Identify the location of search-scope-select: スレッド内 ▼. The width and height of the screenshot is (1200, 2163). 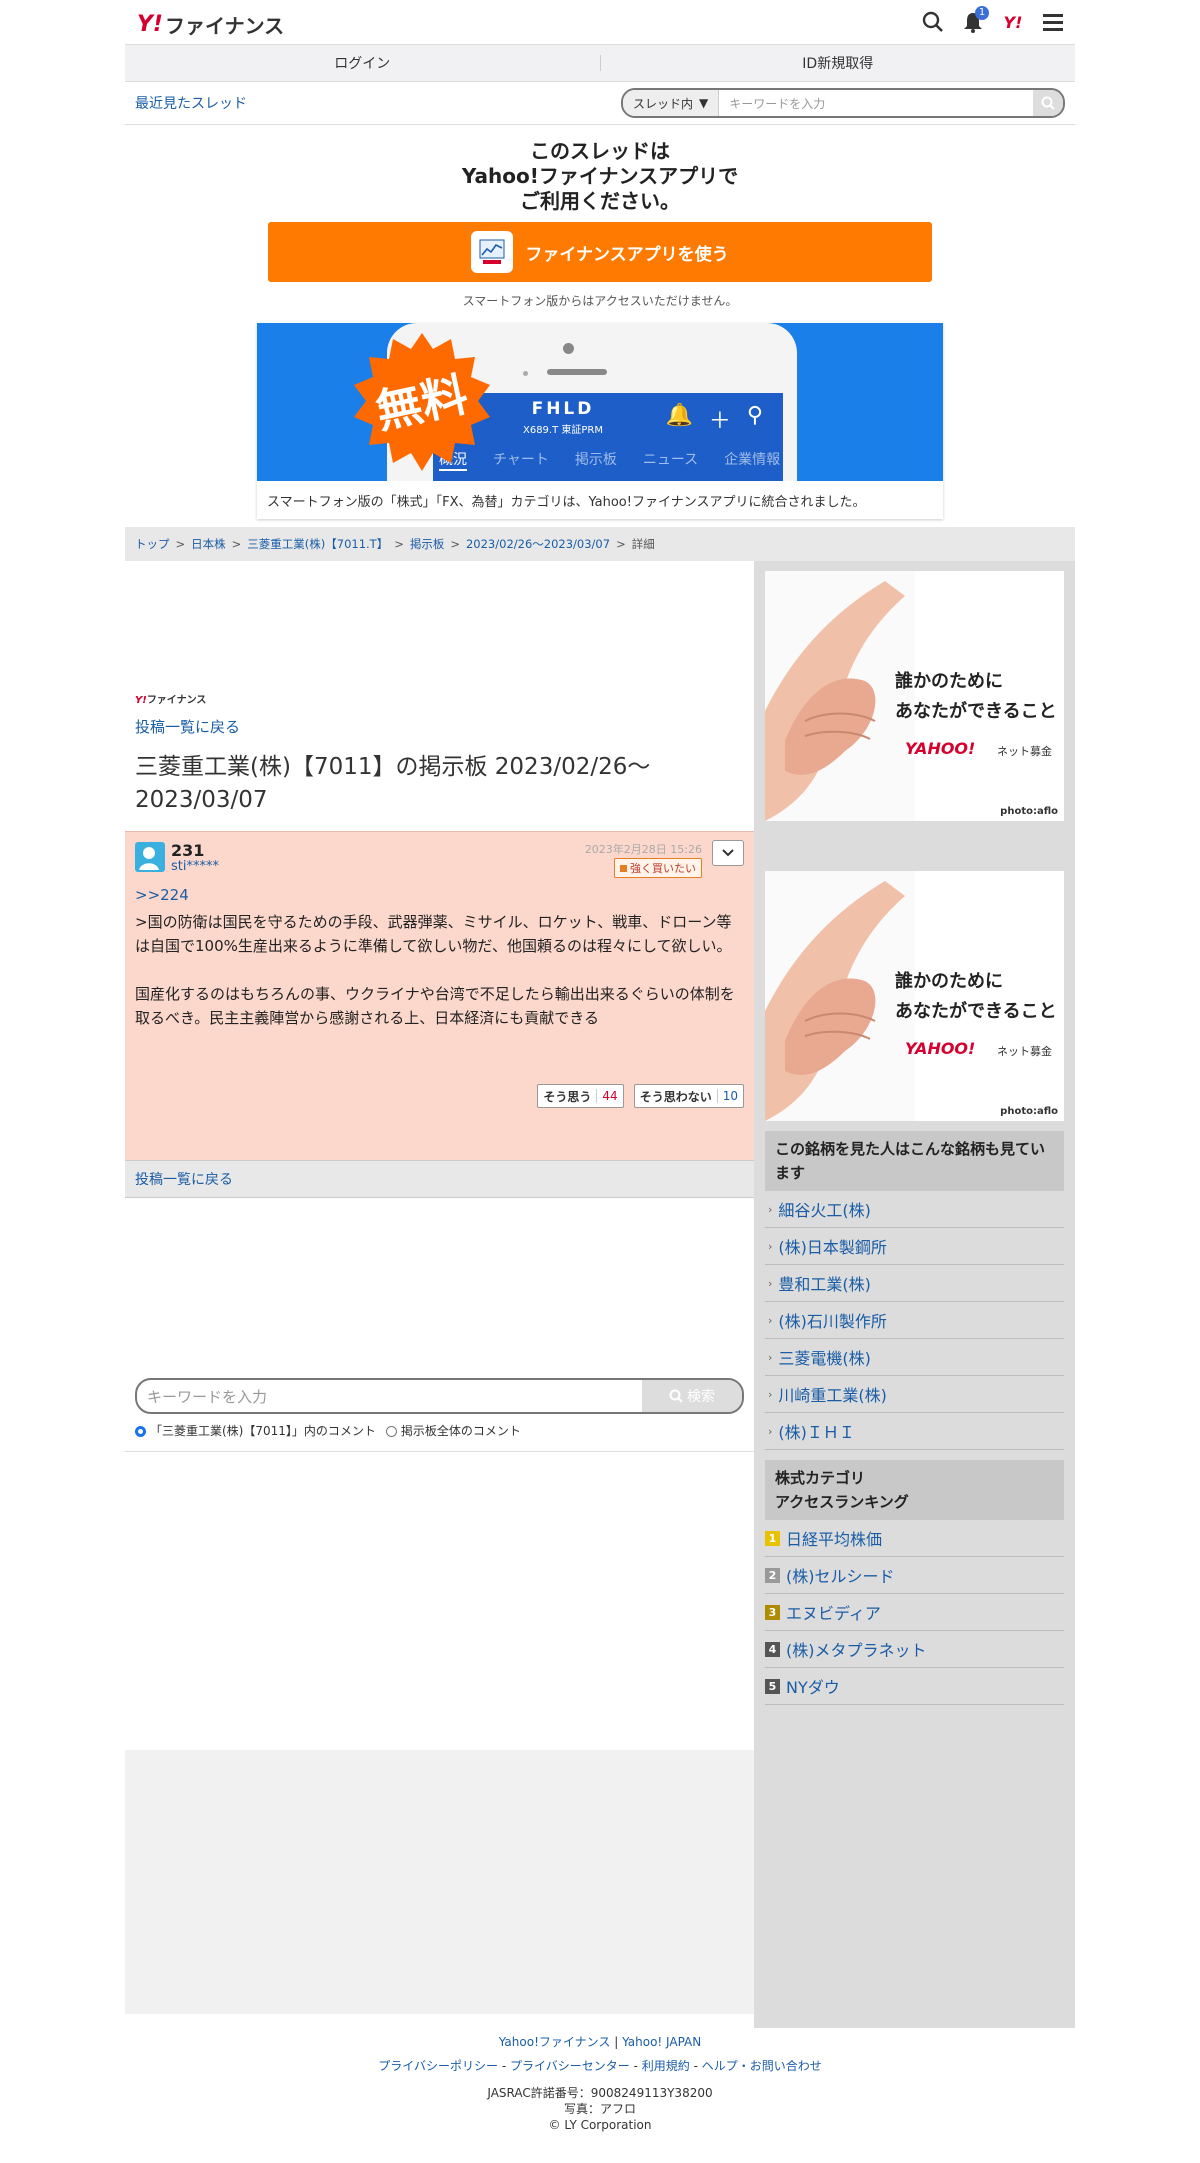
(671, 103).